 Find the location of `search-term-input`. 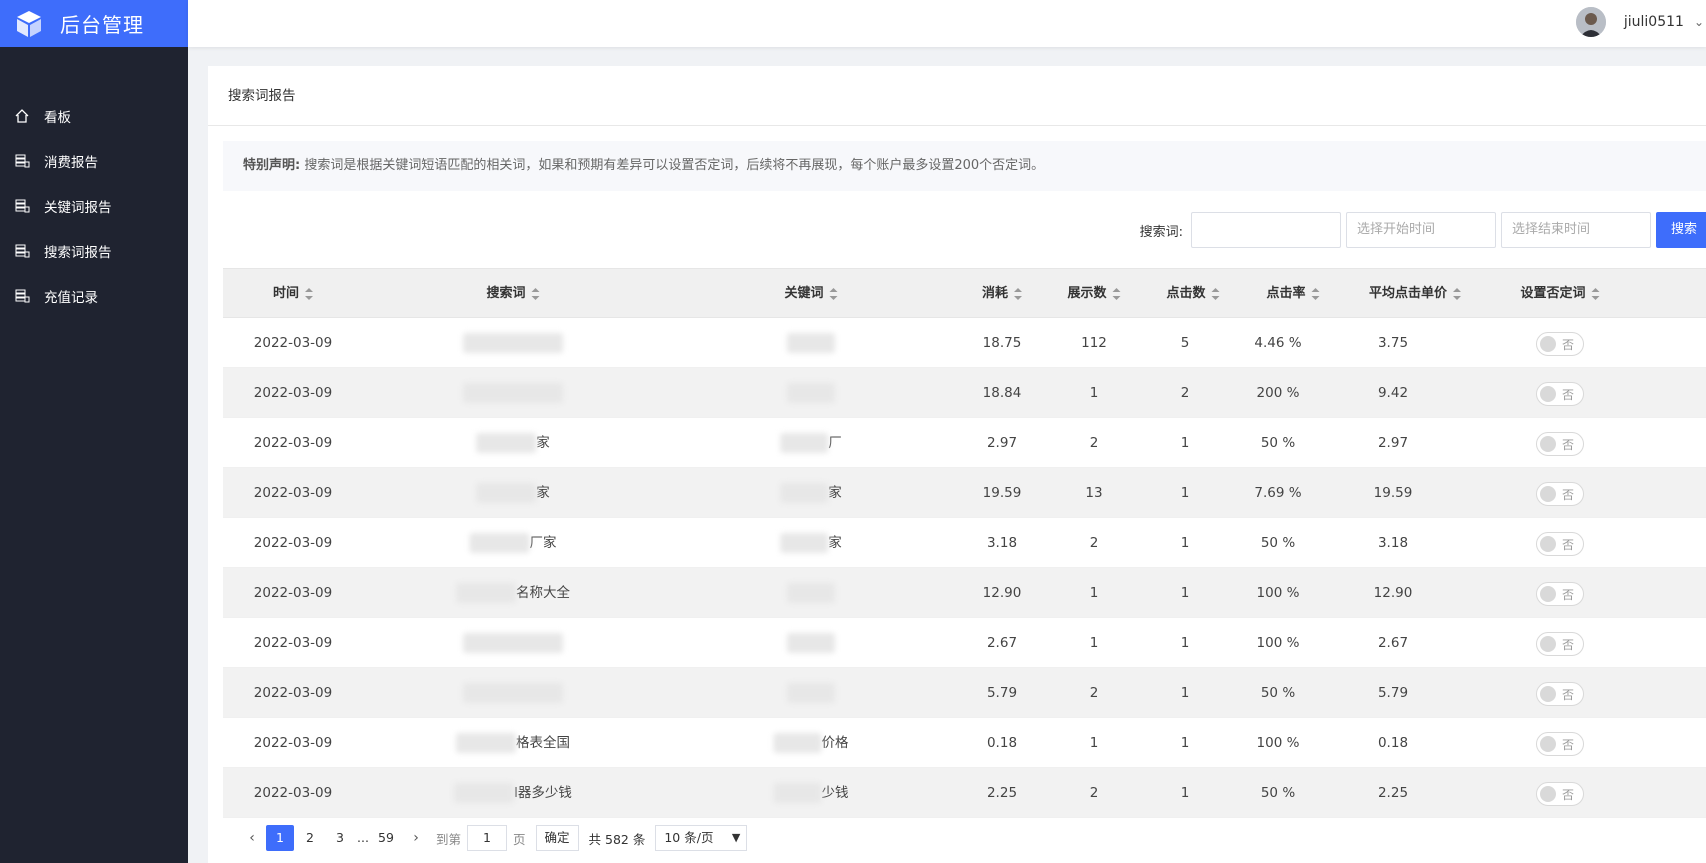

search-term-input is located at coordinates (1266, 230).